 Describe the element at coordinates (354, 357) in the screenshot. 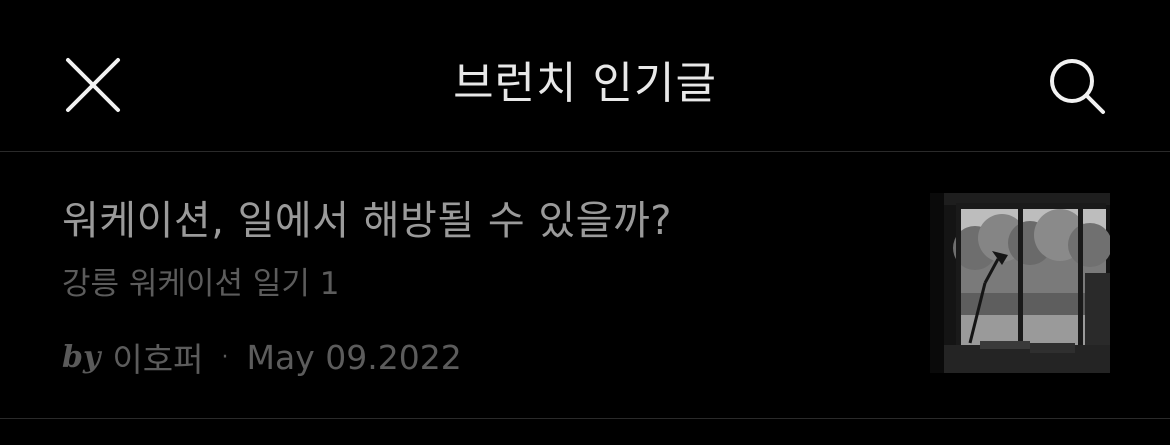

I see `publish-date: May 09.2022` at that location.